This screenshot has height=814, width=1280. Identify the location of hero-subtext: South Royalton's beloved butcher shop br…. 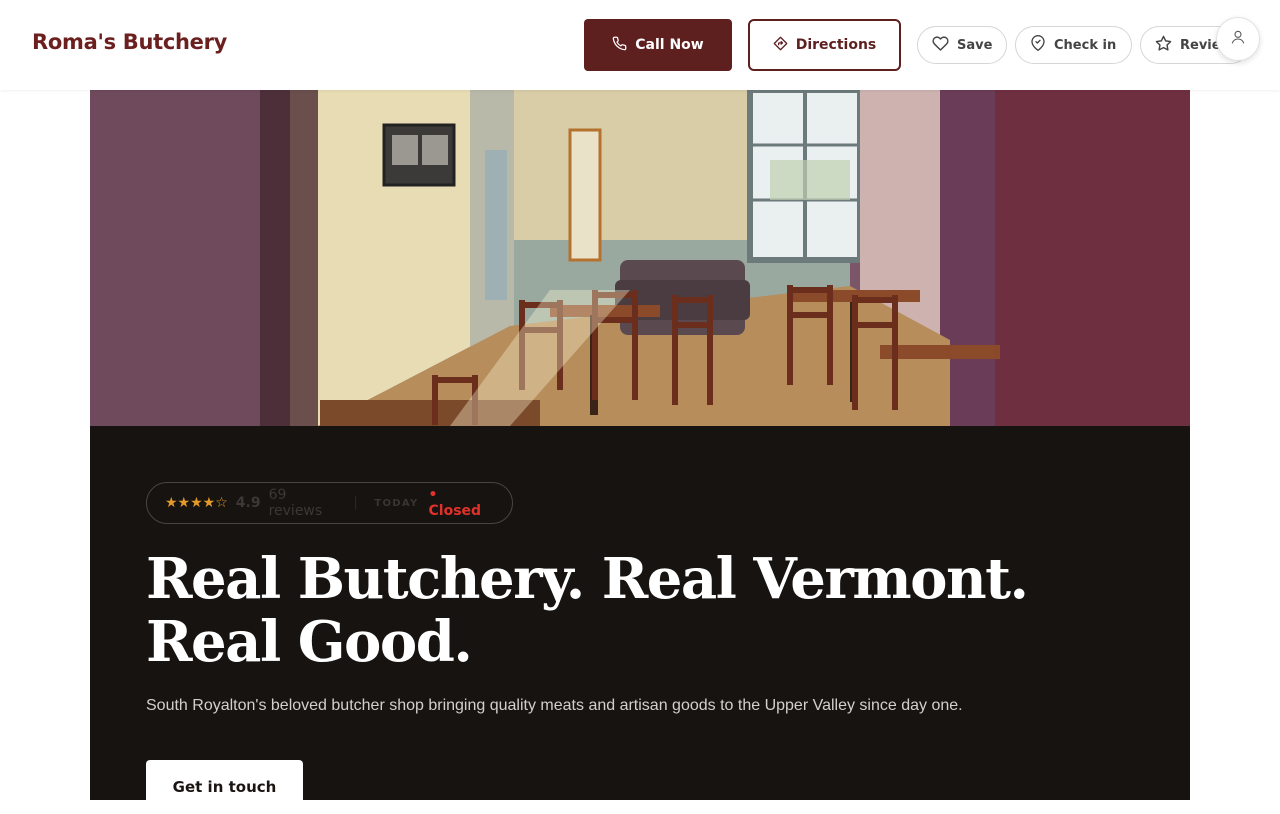
(554, 705).